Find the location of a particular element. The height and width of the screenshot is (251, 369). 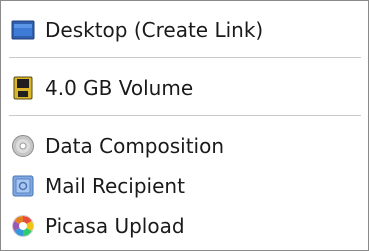

menu-item-desktop-create-link: Desktop (Create Link) is located at coordinates (137, 30).